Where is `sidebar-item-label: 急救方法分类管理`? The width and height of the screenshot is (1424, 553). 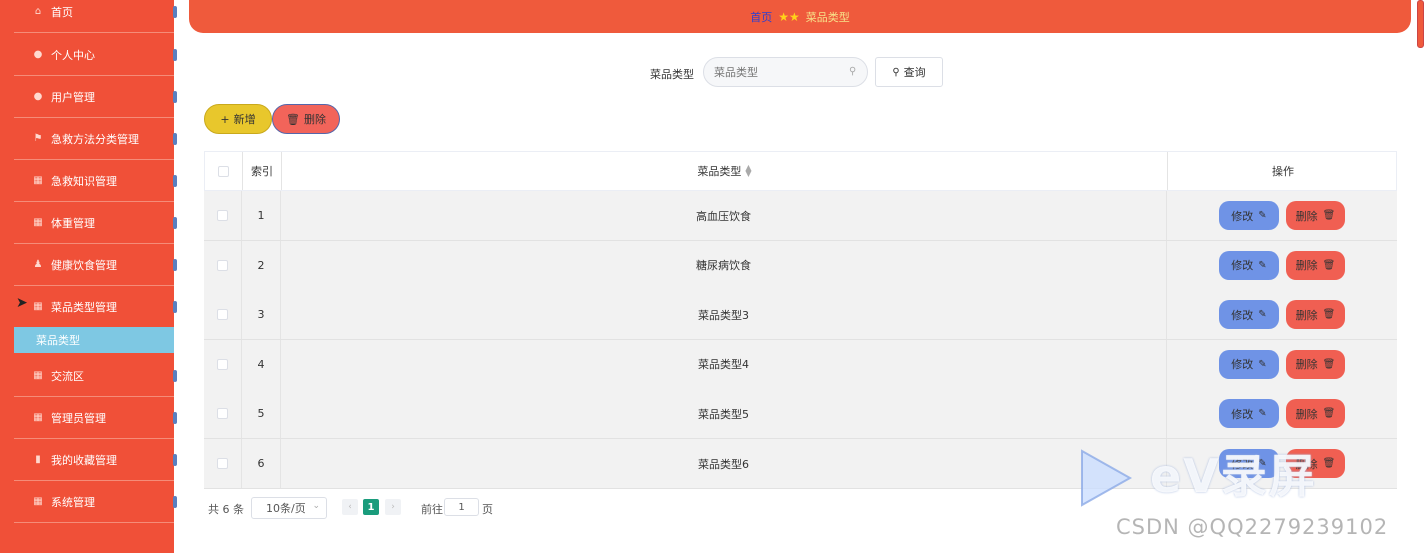
sidebar-item-label: 急救方法分类管理 is located at coordinates (95, 139).